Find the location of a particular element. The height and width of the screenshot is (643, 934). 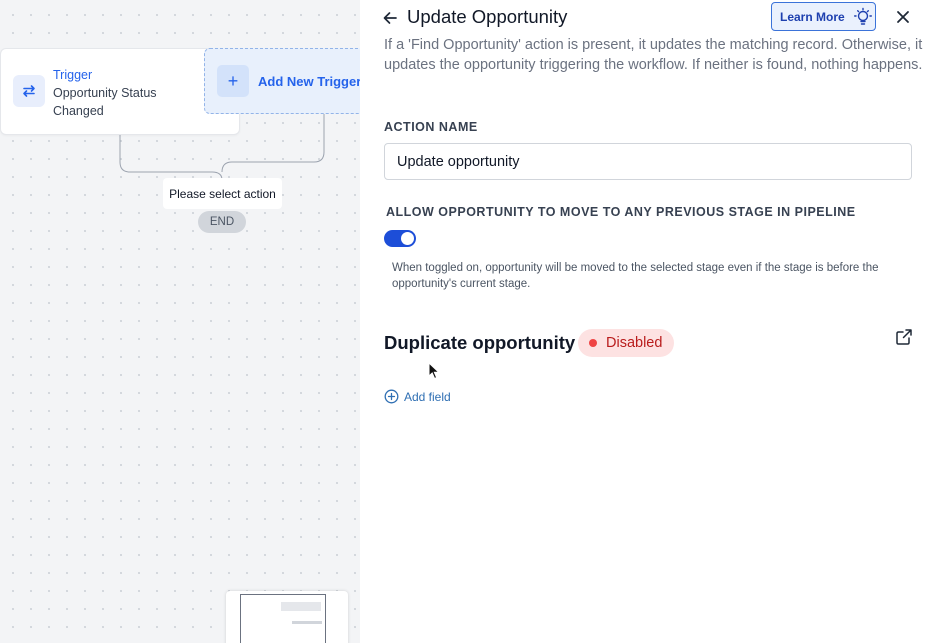

duplicate-opportunity-heading: Duplicate opportunity is located at coordinates (480, 342).